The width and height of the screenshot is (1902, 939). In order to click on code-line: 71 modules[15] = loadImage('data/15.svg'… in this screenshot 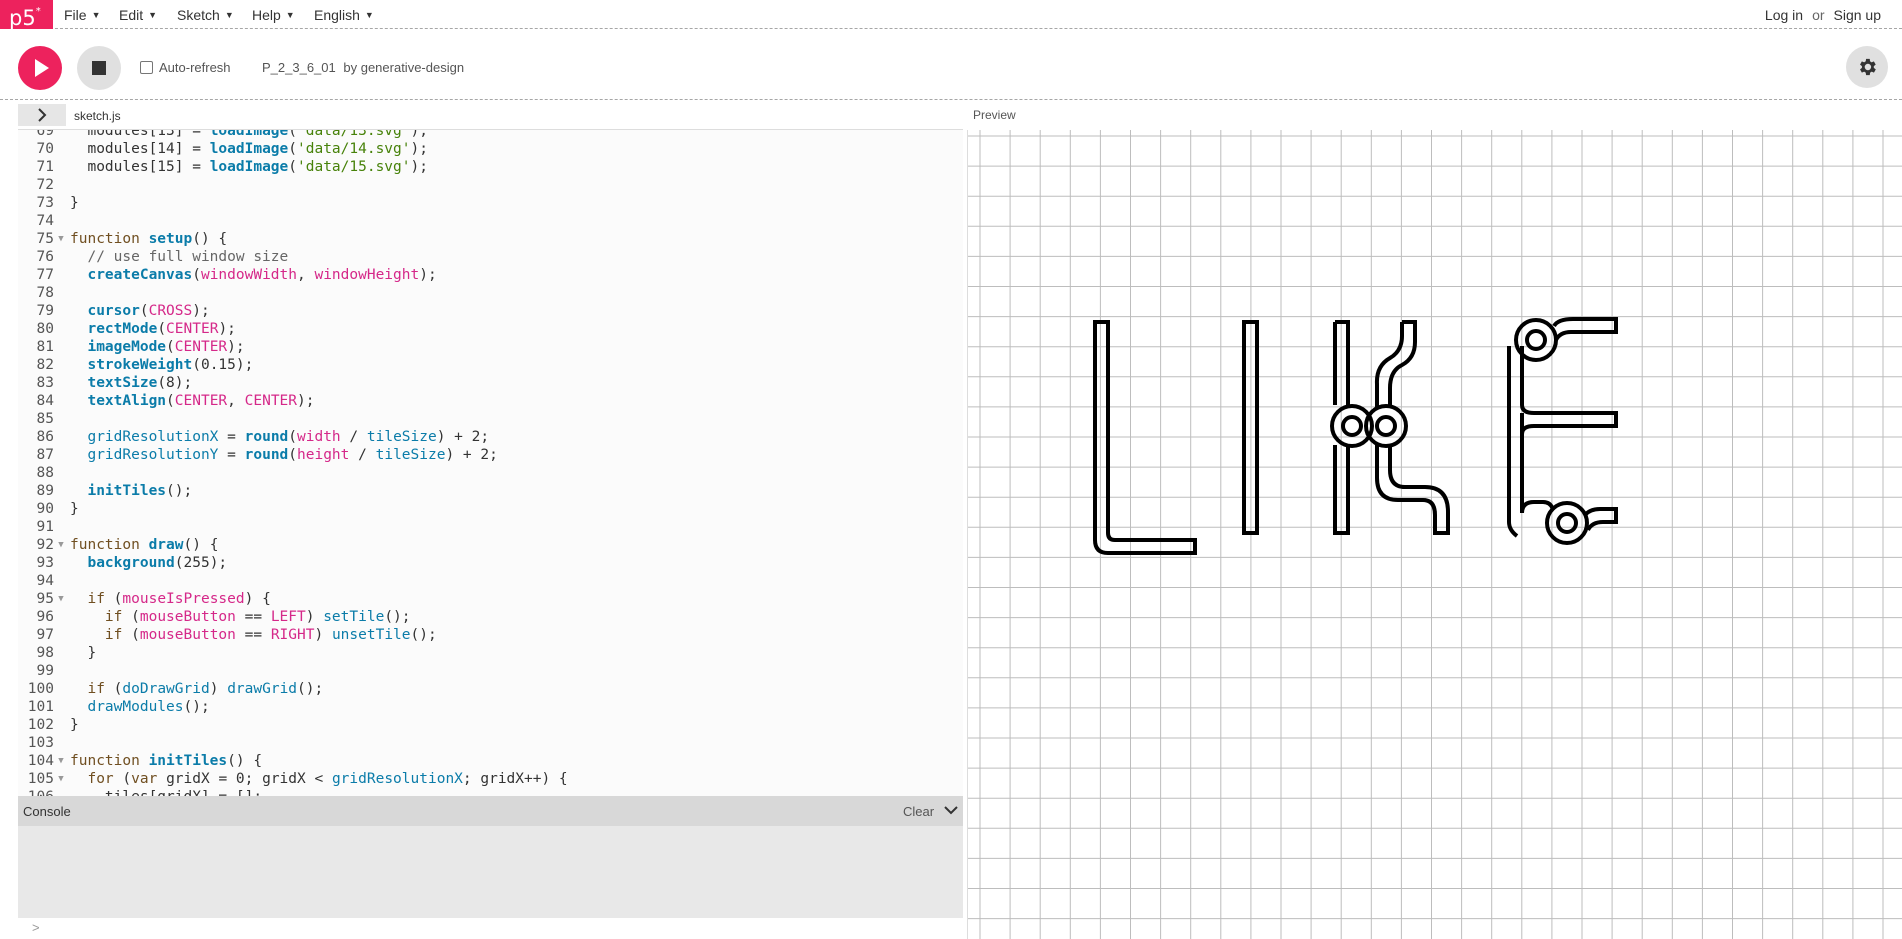, I will do `click(293, 167)`.